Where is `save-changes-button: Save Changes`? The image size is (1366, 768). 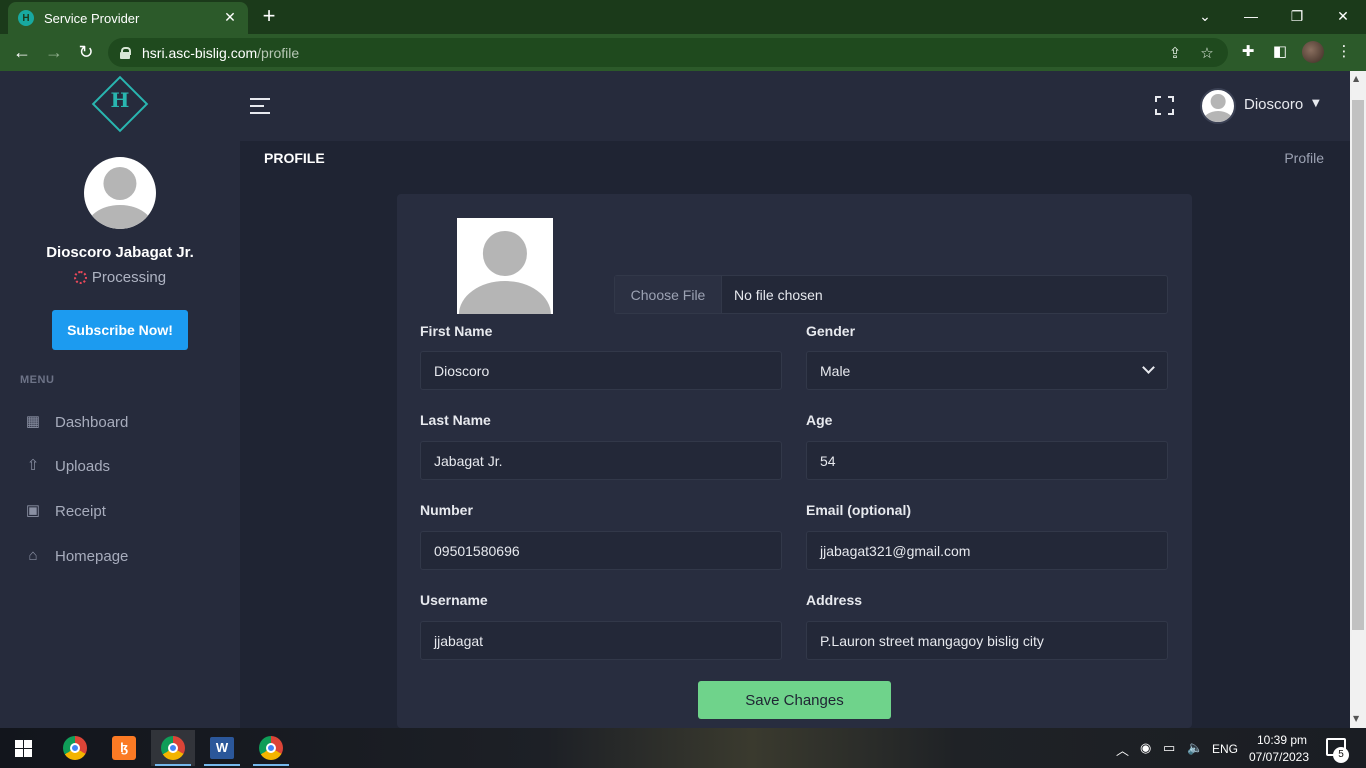 save-changes-button: Save Changes is located at coordinates (794, 700).